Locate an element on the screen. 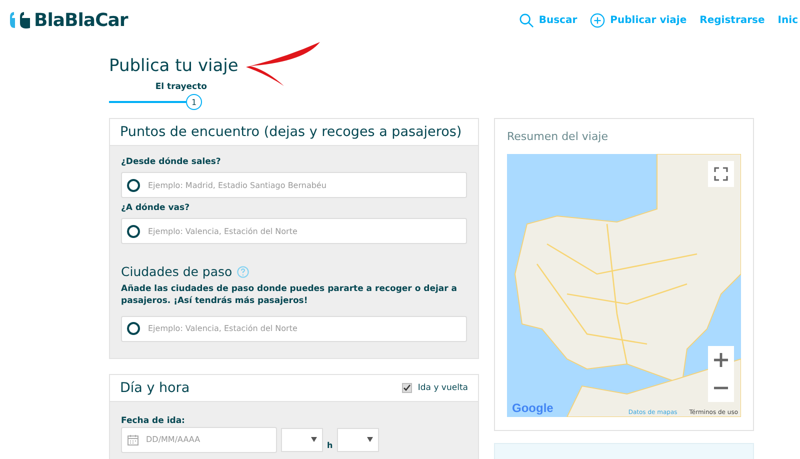  fullscreen-button is located at coordinates (721, 174).